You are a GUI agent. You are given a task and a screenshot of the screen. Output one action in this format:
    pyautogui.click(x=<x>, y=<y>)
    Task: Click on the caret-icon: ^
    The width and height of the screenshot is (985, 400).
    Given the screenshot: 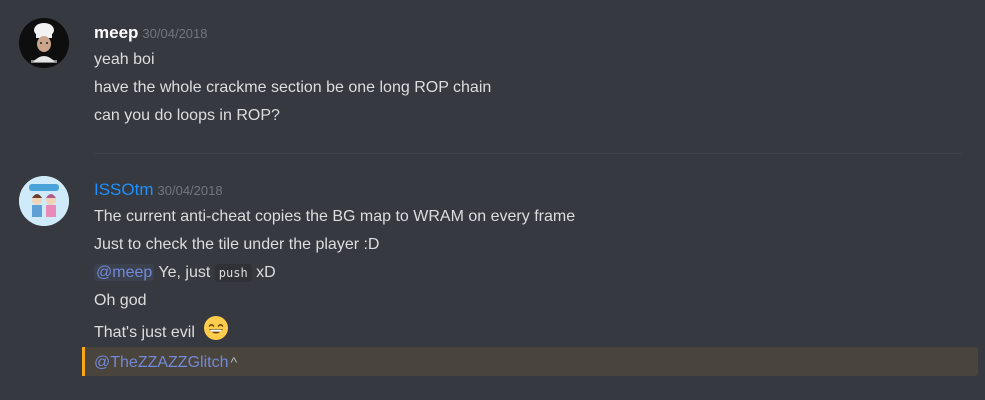 What is the action you would take?
    pyautogui.click(x=234, y=362)
    